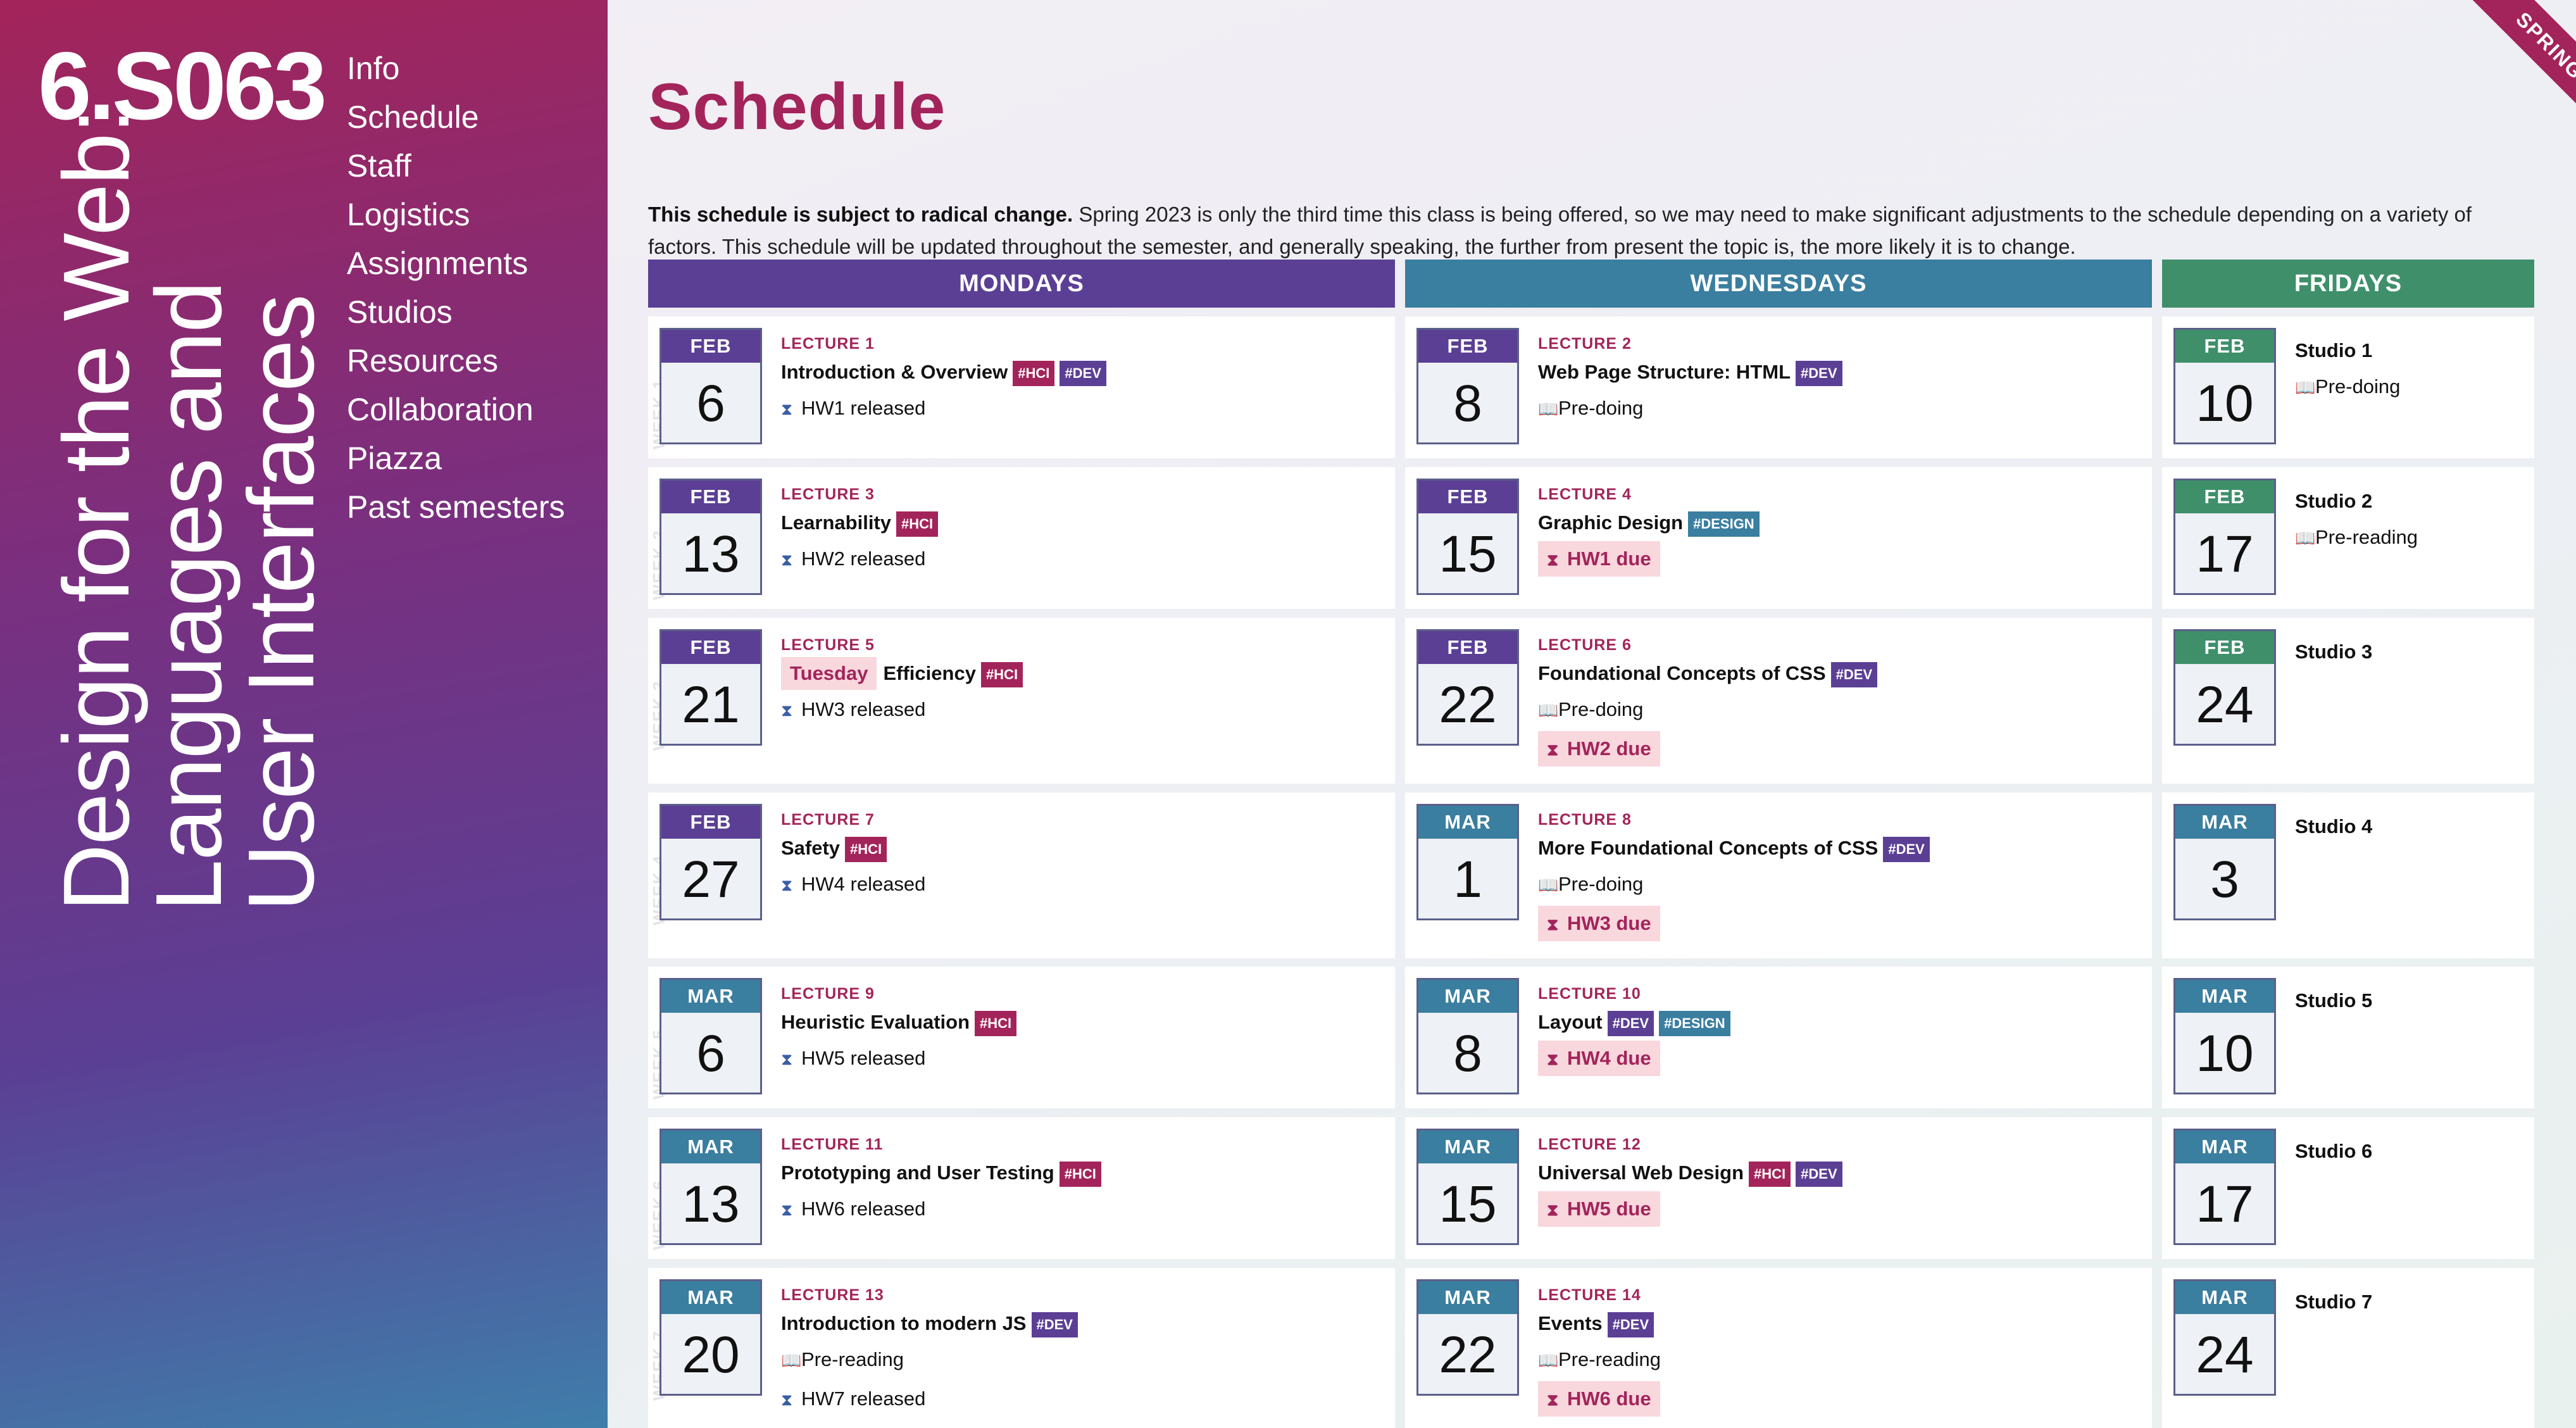  What do you see at coordinates (1599, 1399) in the screenshot?
I see `due-badge: ⧗ HW6 due` at bounding box center [1599, 1399].